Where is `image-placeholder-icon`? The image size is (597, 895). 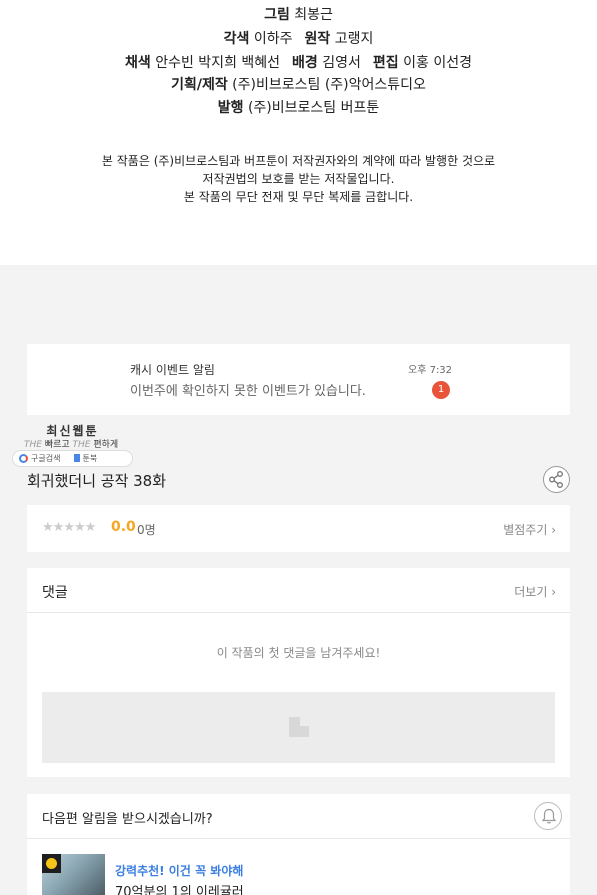 image-placeholder-icon is located at coordinates (299, 727).